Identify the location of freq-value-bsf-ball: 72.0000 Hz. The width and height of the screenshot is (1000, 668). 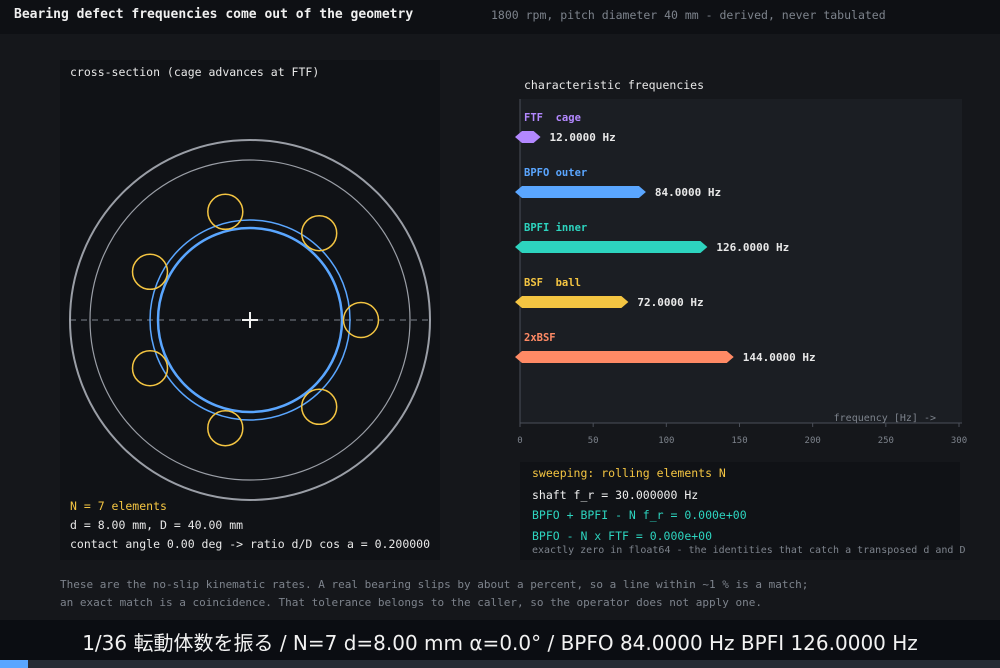
(670, 302).